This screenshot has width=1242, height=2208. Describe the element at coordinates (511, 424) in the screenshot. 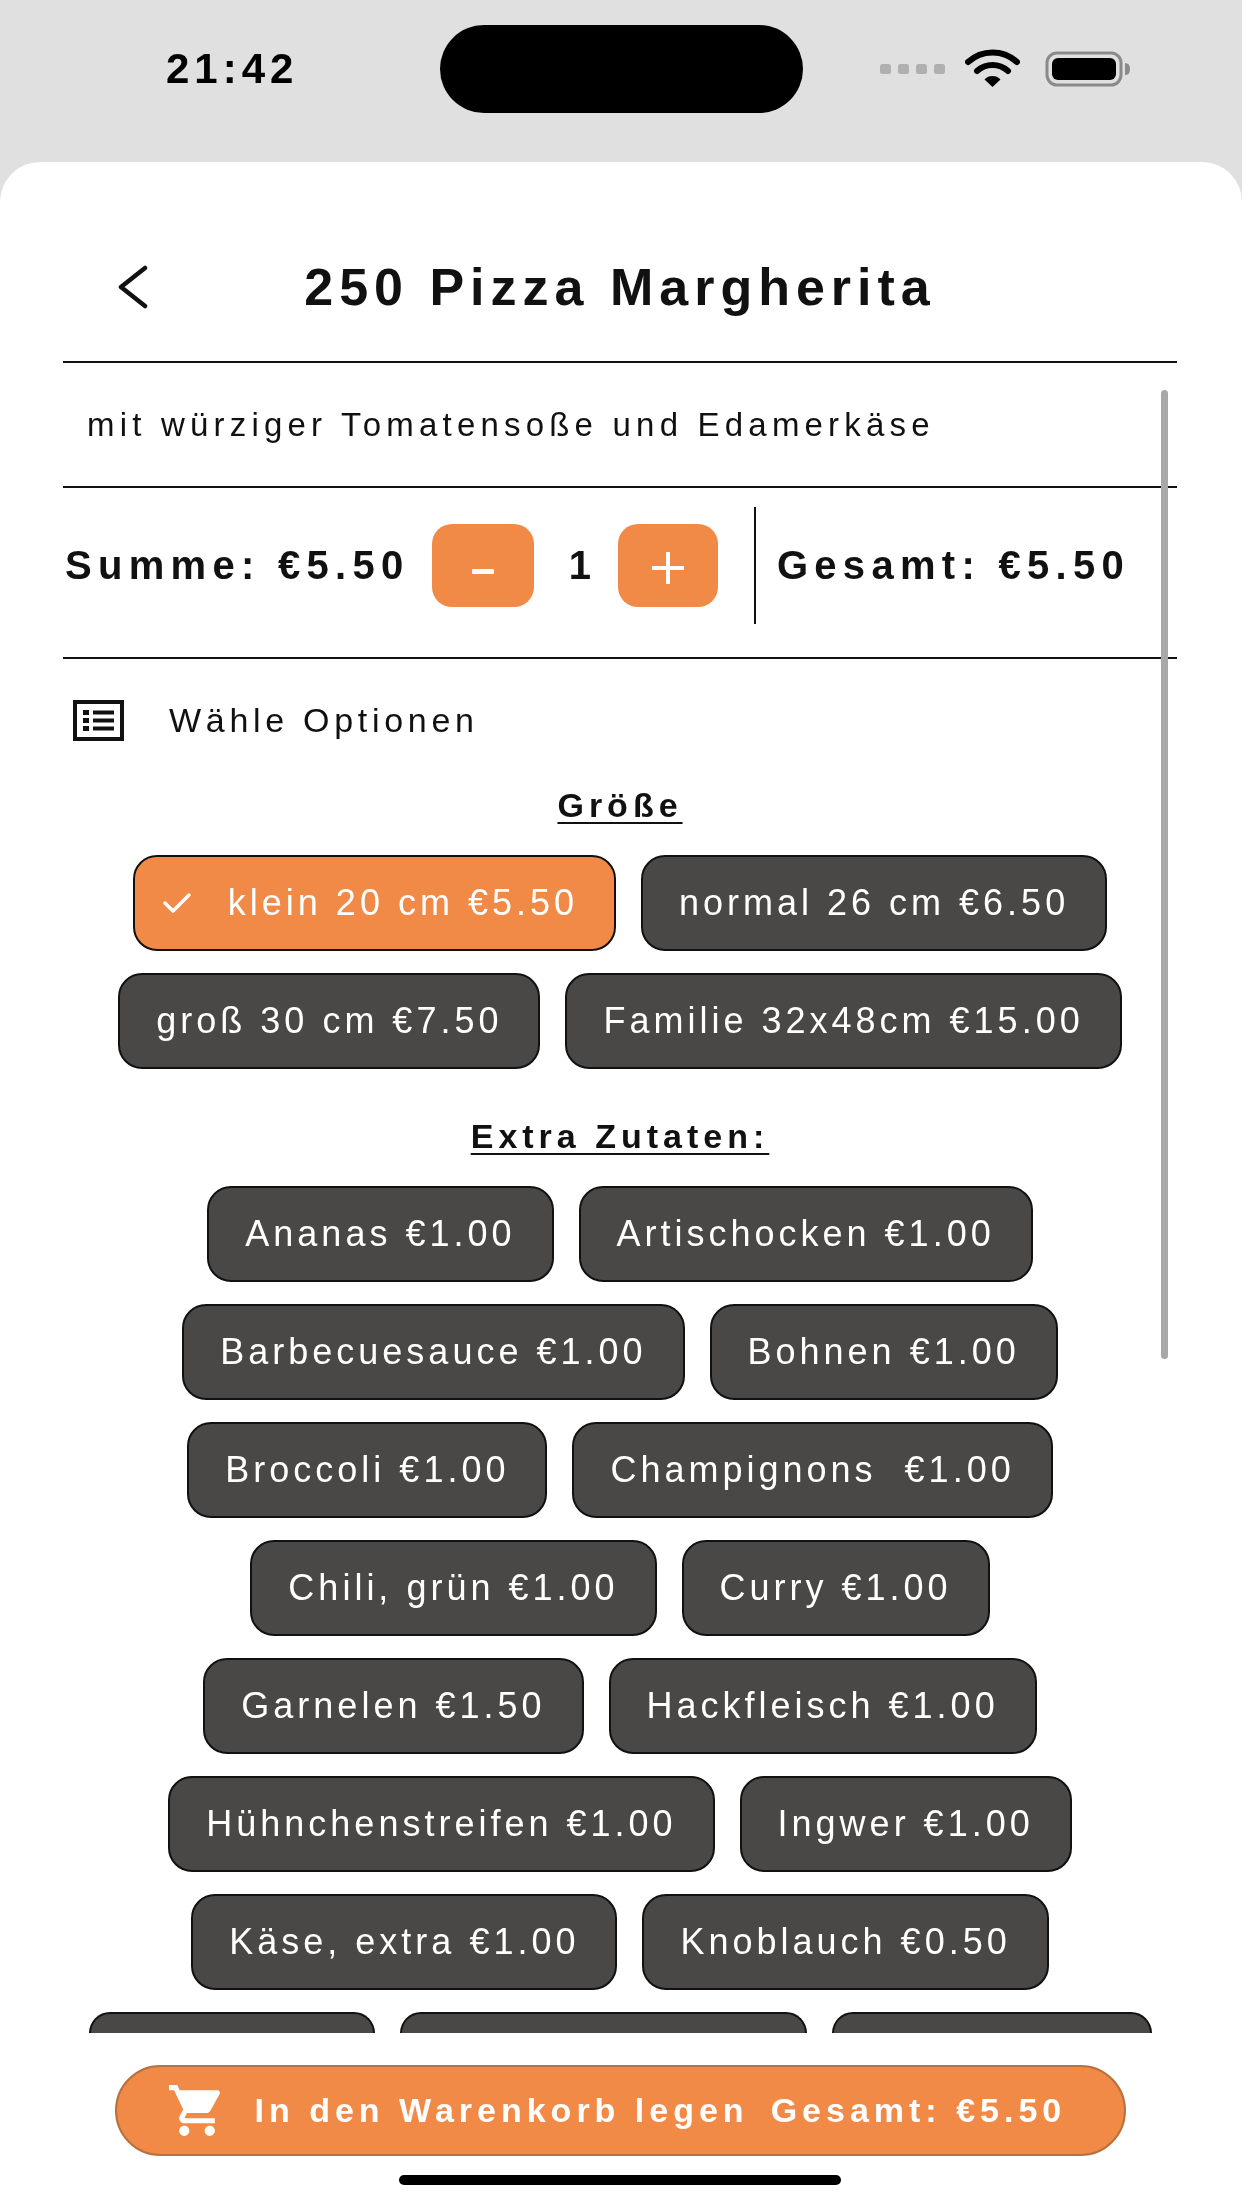

I see `description-text: mit würziger Tomatensoße und Edamerkäse` at that location.